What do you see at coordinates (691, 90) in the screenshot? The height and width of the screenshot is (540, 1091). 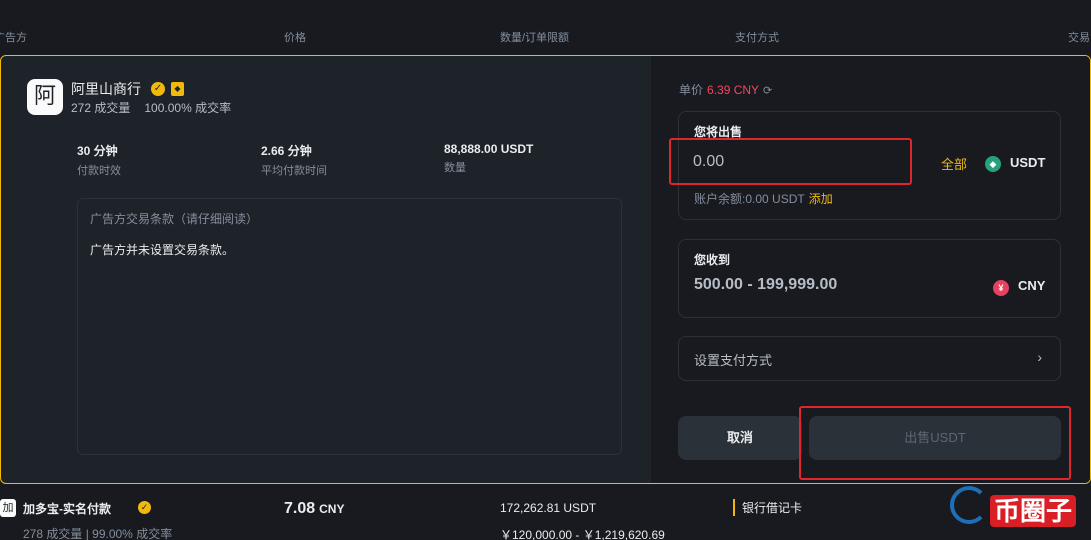 I see `unit-price-label: 单价` at bounding box center [691, 90].